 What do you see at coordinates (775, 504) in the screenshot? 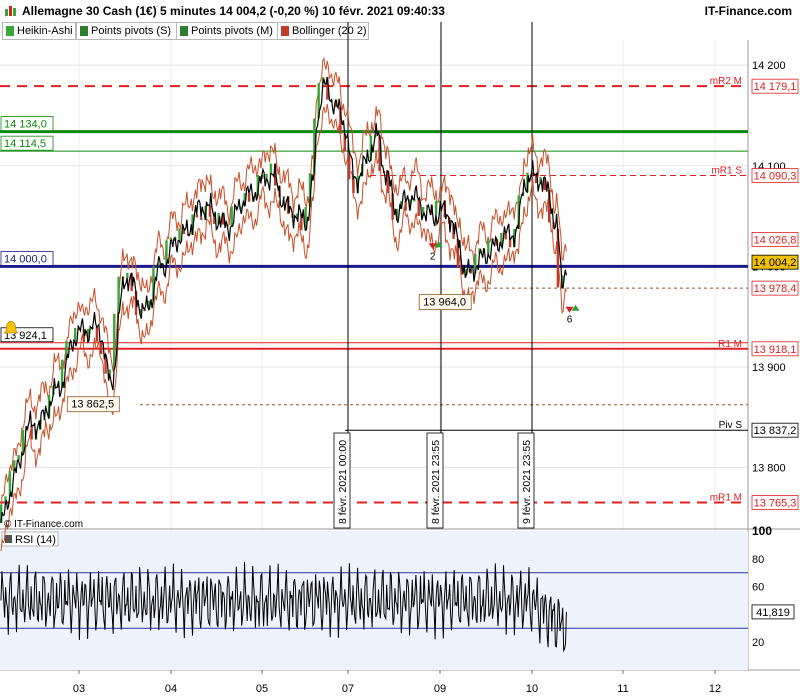
I see `price-label: 13 765,3` at bounding box center [775, 504].